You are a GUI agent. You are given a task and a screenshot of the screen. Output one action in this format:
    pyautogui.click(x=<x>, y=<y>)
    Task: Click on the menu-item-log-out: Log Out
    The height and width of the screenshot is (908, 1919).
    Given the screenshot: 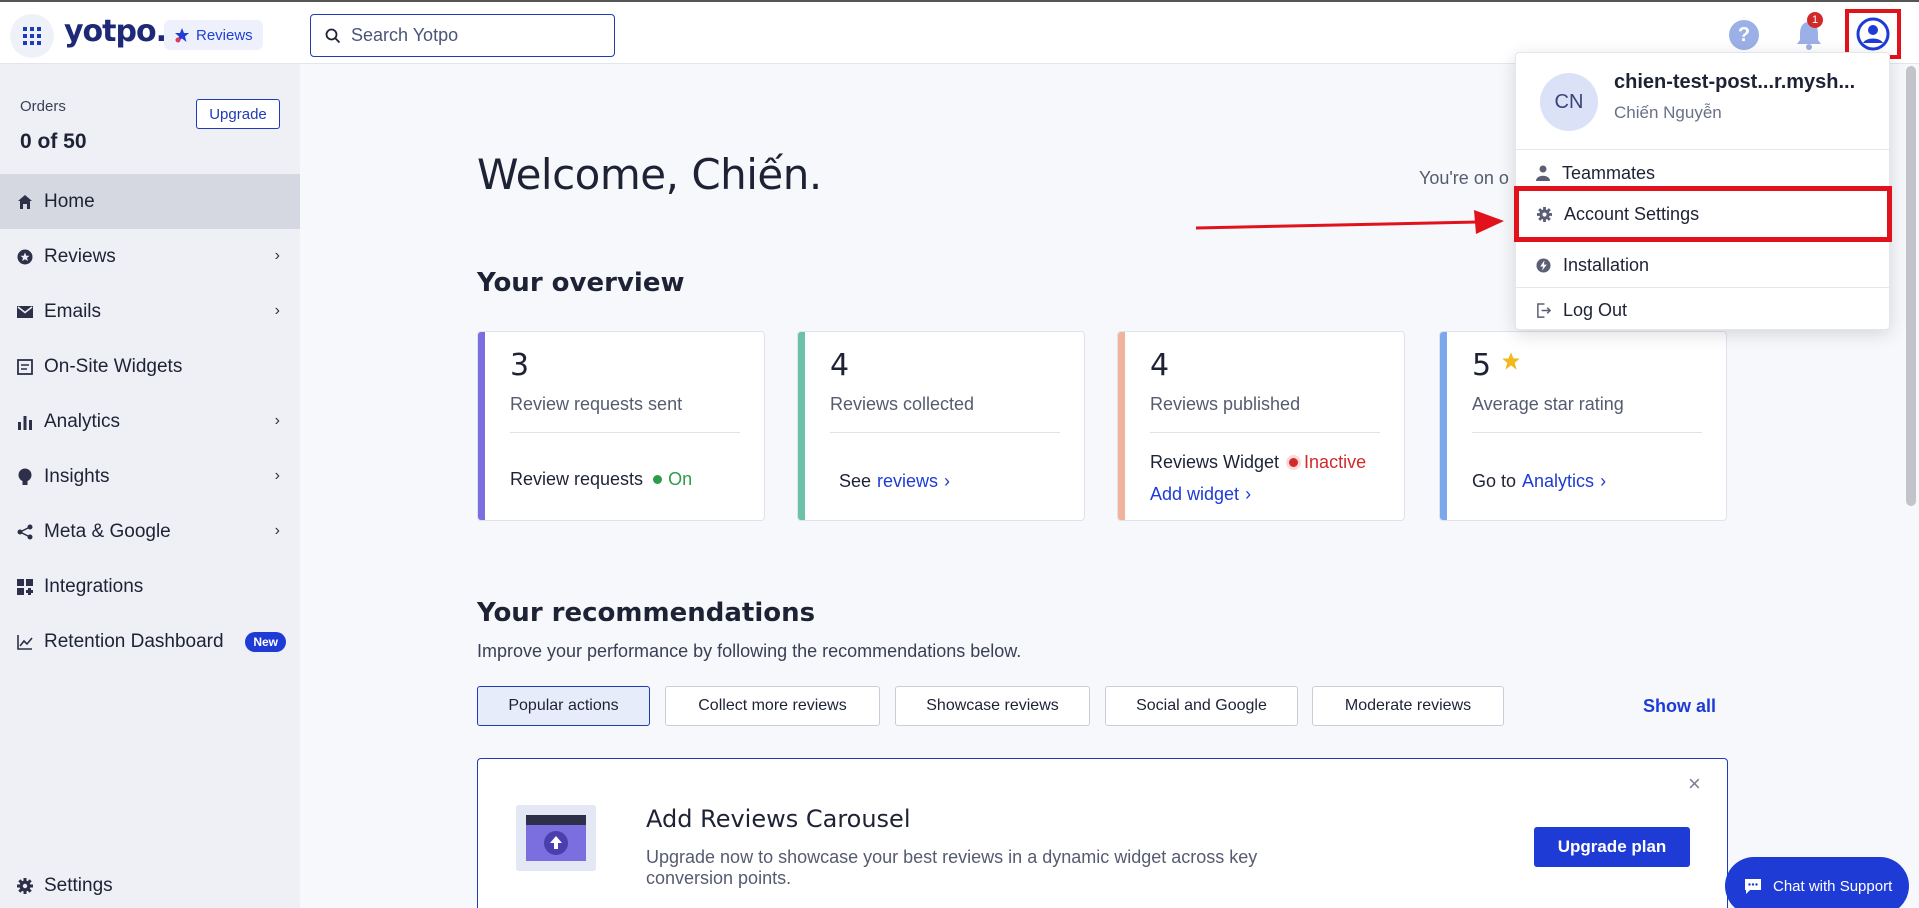 What is the action you would take?
    pyautogui.click(x=1703, y=310)
    